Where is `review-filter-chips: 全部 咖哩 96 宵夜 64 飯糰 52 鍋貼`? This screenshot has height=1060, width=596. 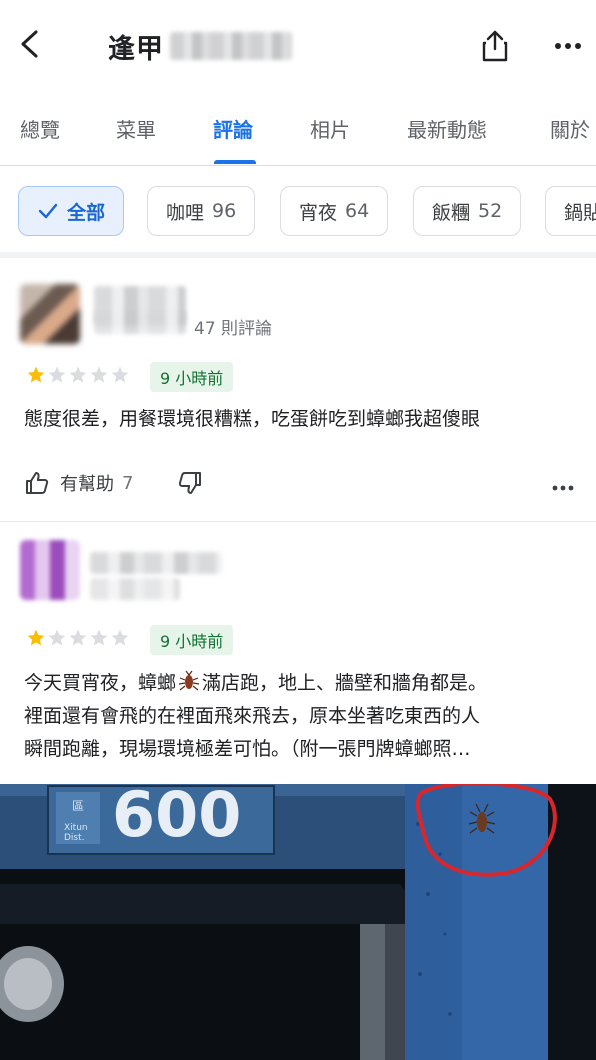 review-filter-chips: 全部 咖哩 96 宵夜 64 飯糰 52 鍋貼 is located at coordinates (298, 212).